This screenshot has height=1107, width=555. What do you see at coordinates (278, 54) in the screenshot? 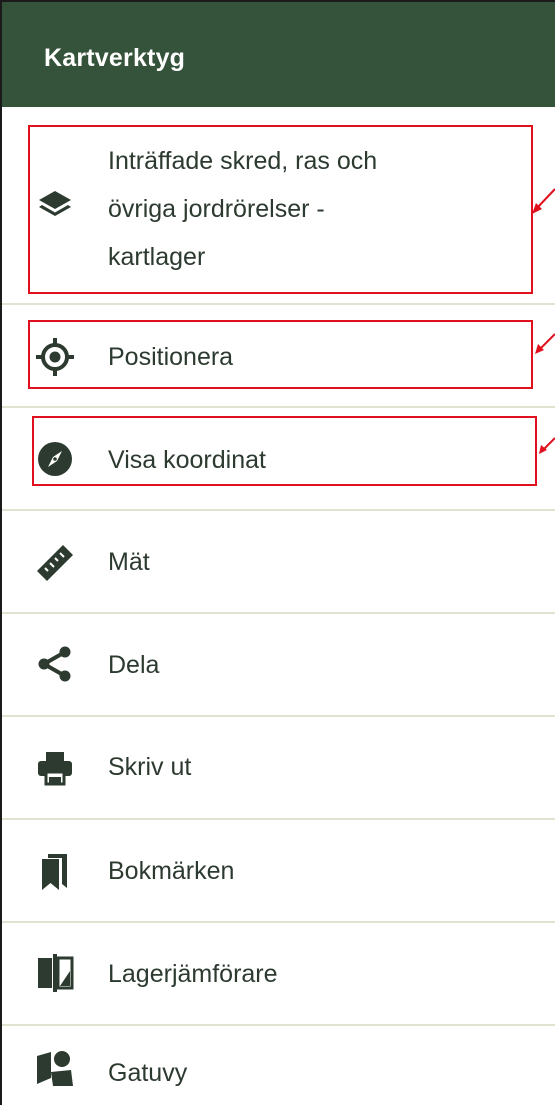
I see `panel-header: Kartverktyg` at bounding box center [278, 54].